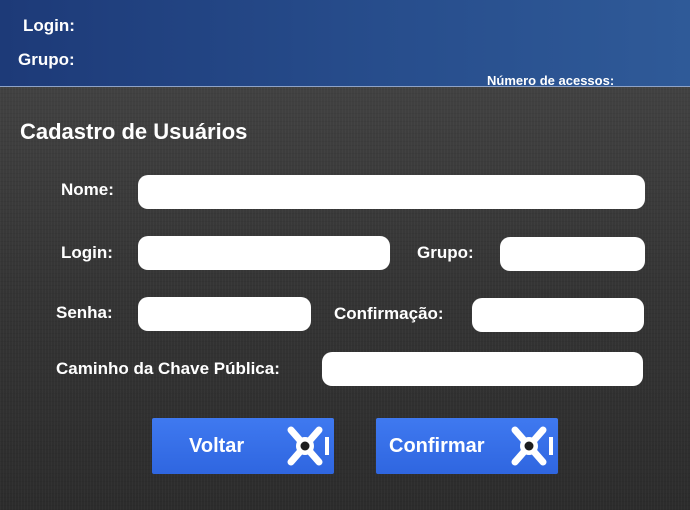 The width and height of the screenshot is (690, 510). I want to click on confirmacao-label: Confirmação:, so click(389, 313).